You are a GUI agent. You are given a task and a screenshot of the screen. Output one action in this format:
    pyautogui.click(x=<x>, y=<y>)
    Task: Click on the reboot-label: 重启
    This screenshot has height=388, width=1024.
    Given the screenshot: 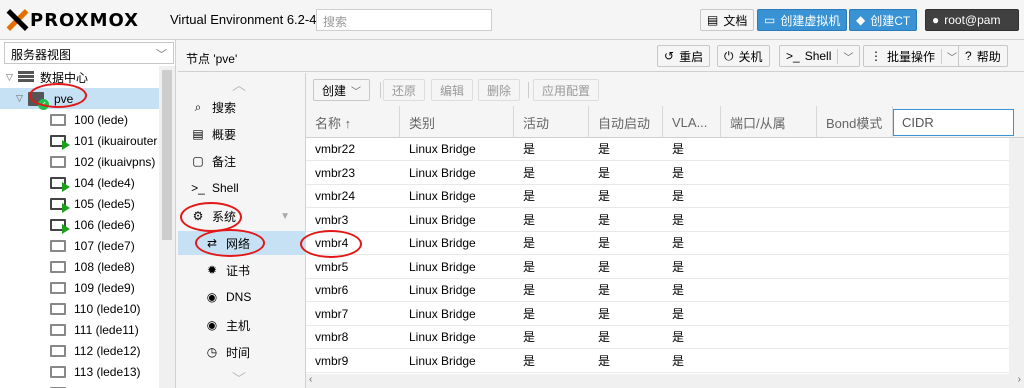 What is the action you would take?
    pyautogui.click(x=691, y=56)
    